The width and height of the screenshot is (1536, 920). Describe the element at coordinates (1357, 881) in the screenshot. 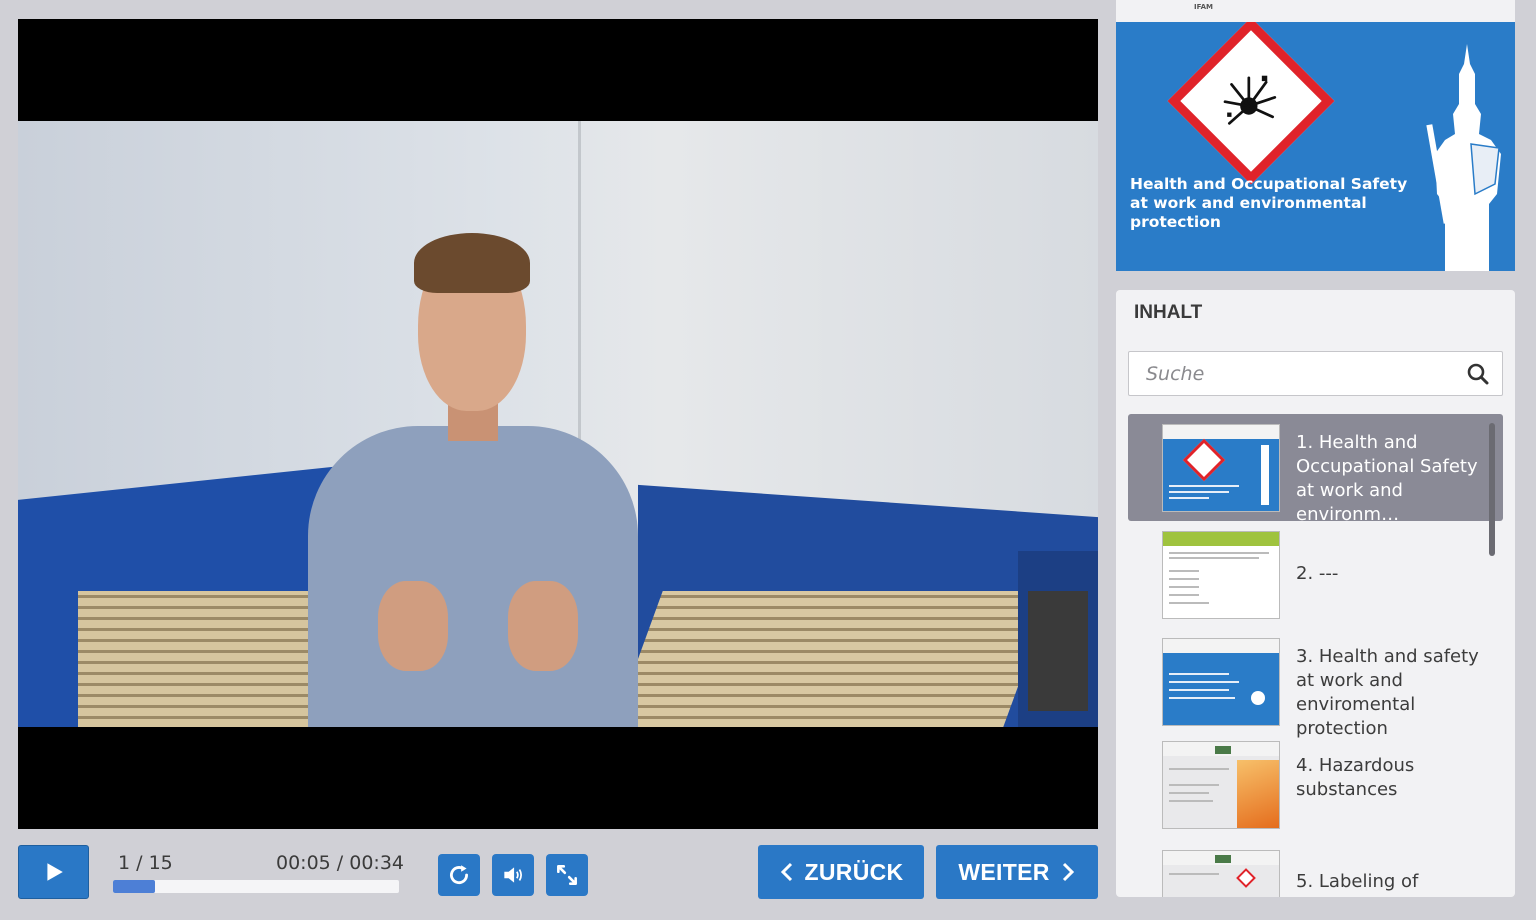

I see `toc-item-label: 5. Labeling of` at that location.